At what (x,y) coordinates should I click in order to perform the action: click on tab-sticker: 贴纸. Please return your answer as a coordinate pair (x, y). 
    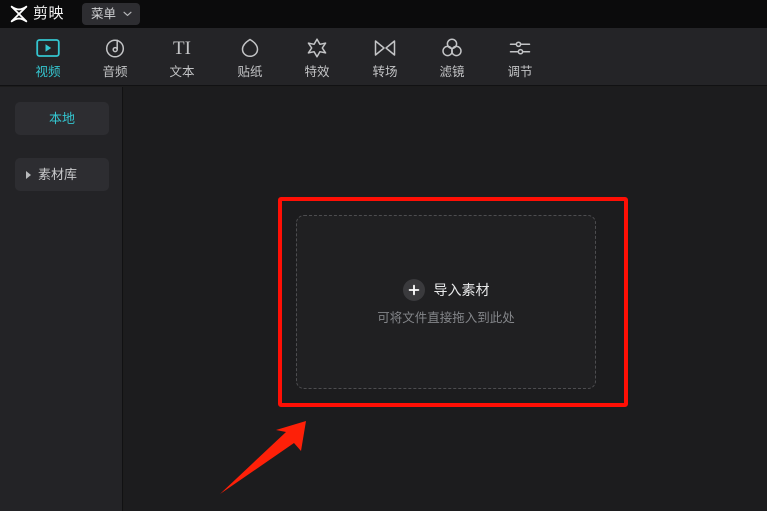
    Looking at the image, I should click on (250, 59).